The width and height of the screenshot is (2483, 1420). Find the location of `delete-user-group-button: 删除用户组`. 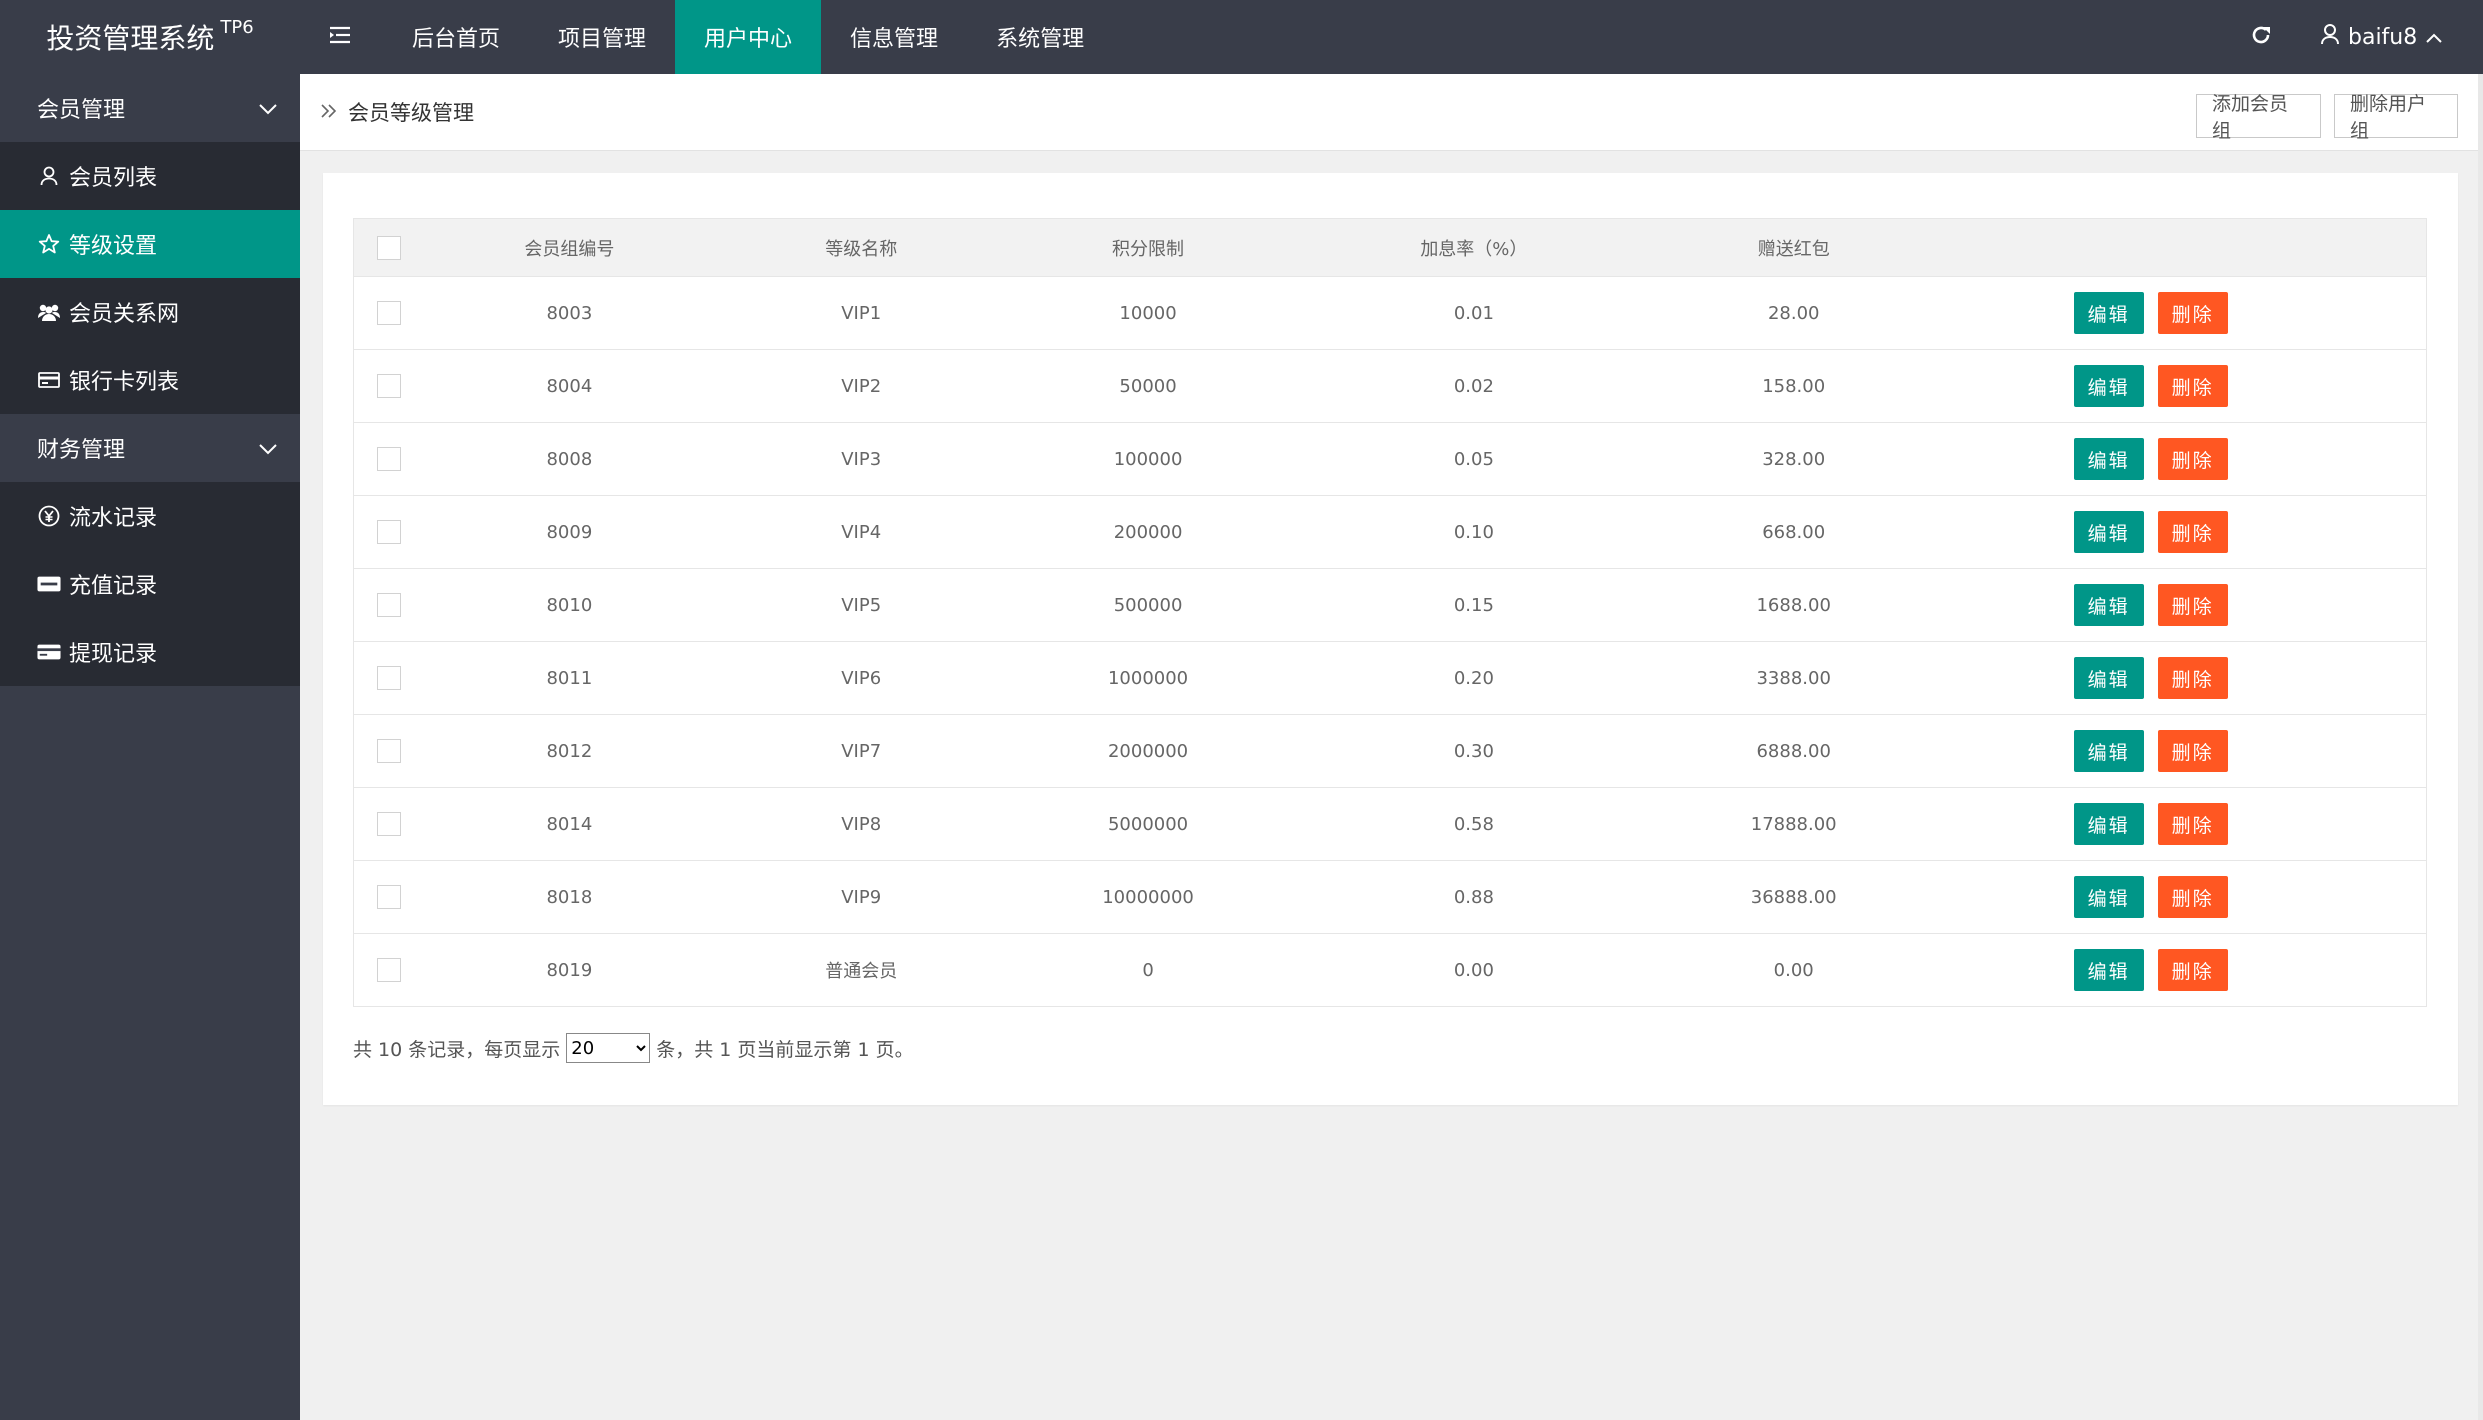

delete-user-group-button: 删除用户组 is located at coordinates (2396, 117).